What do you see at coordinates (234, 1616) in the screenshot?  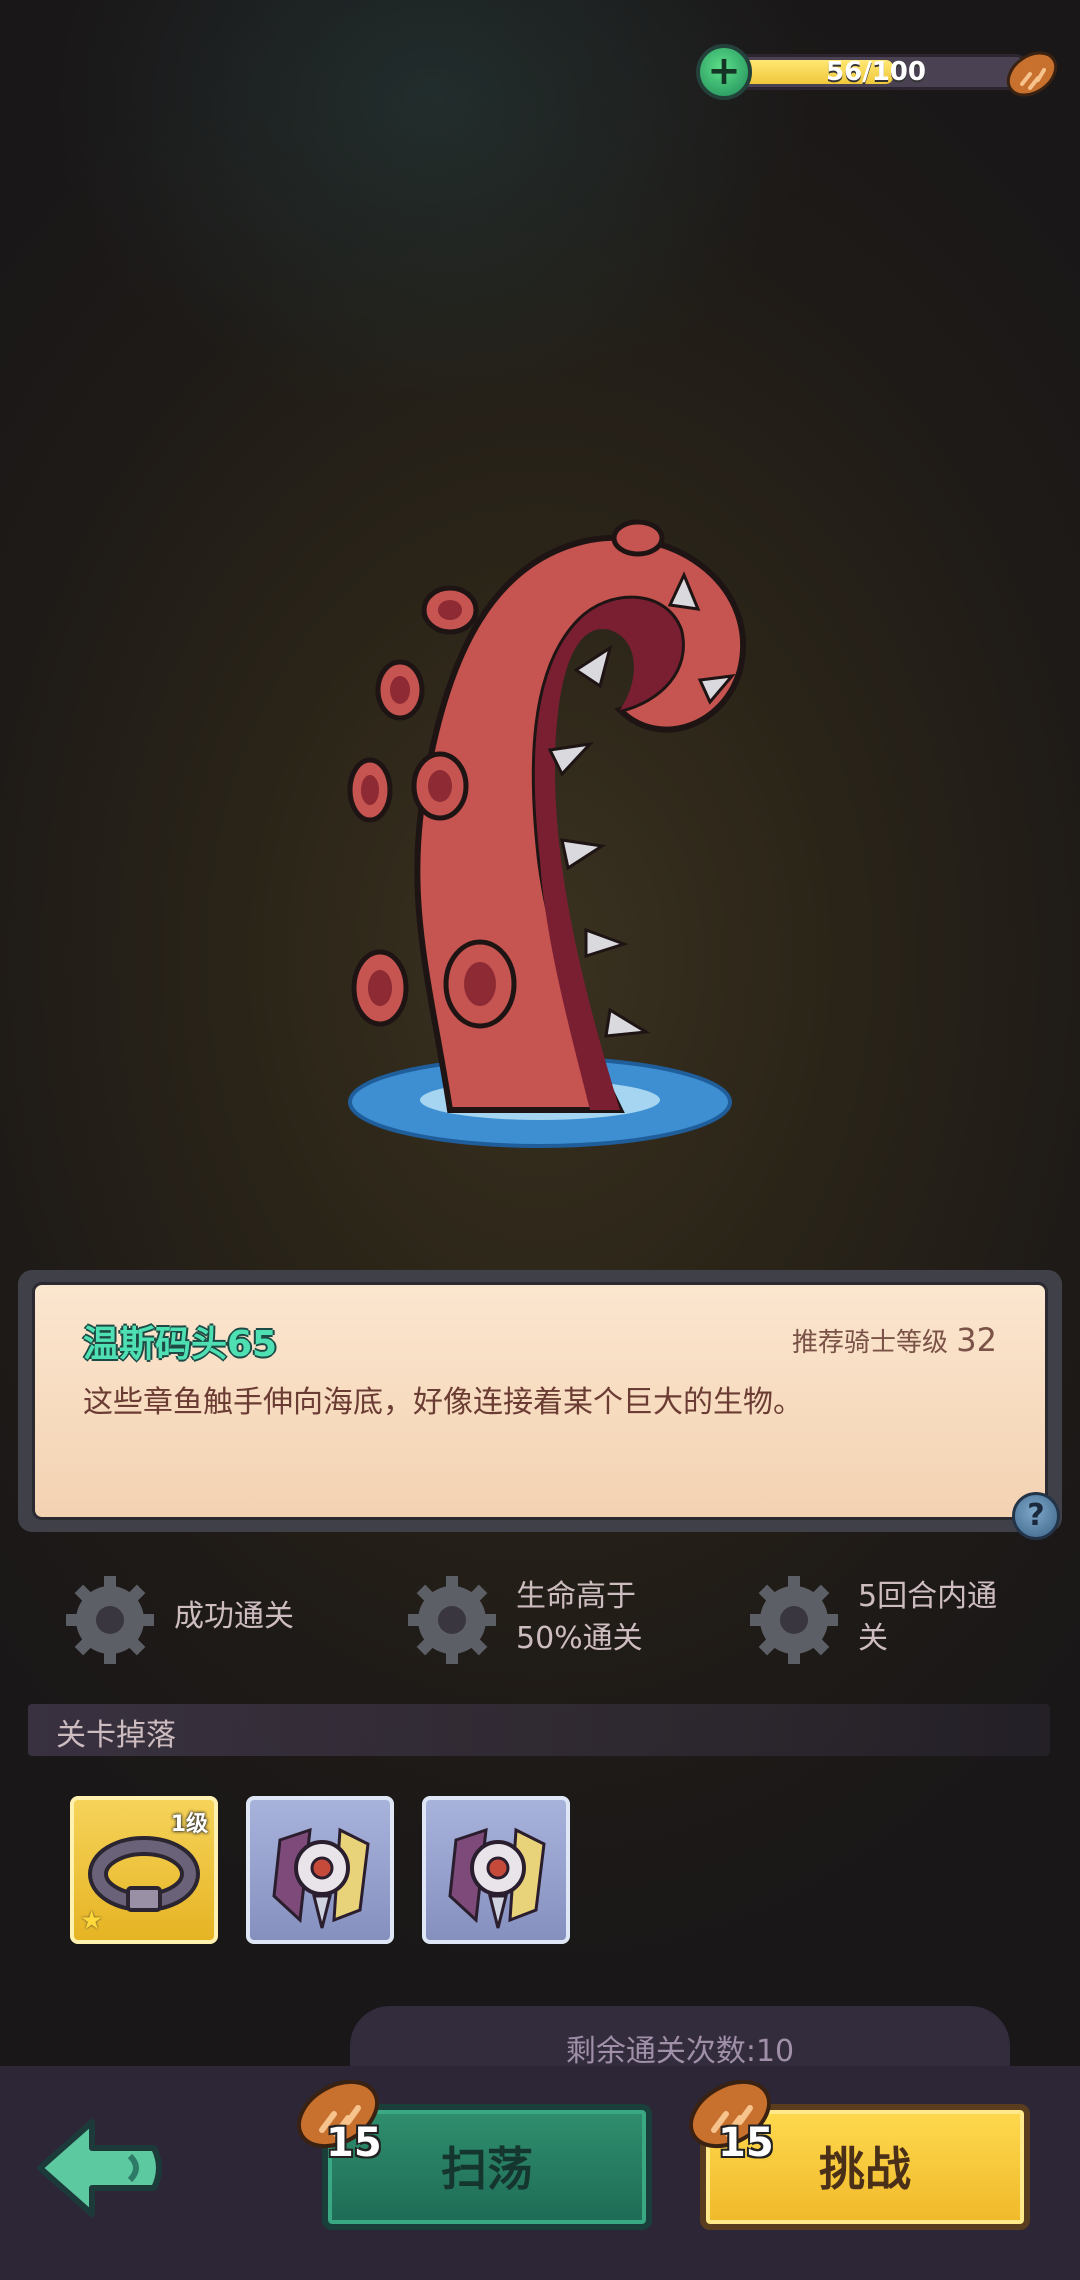 I see `condition-text: 成功通关` at bounding box center [234, 1616].